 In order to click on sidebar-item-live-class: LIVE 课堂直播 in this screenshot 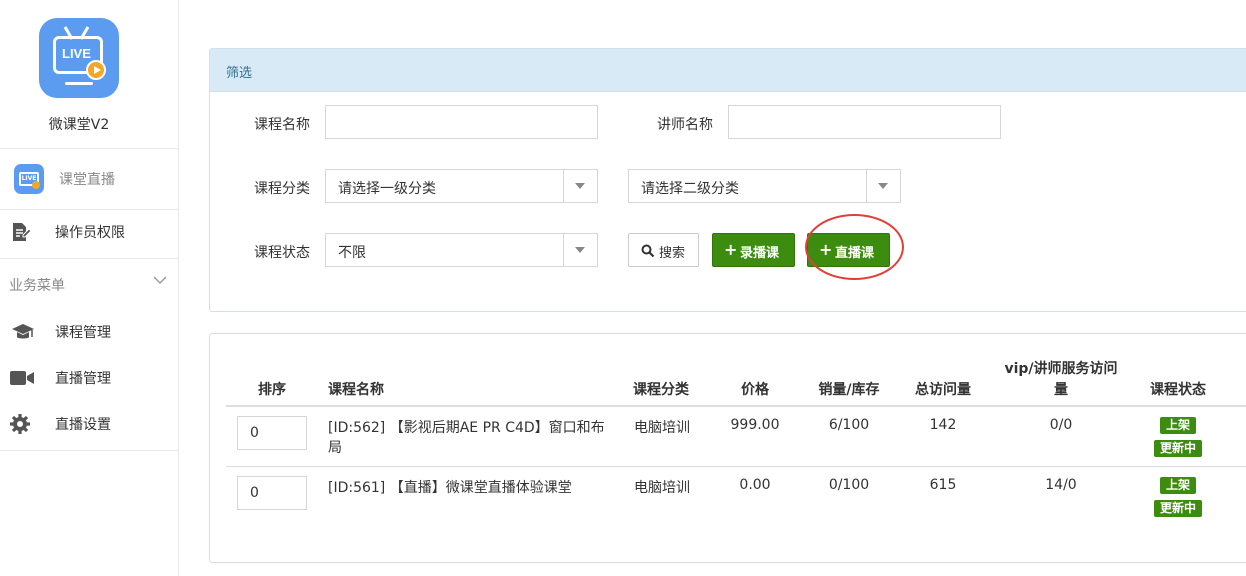, I will do `click(89, 179)`.